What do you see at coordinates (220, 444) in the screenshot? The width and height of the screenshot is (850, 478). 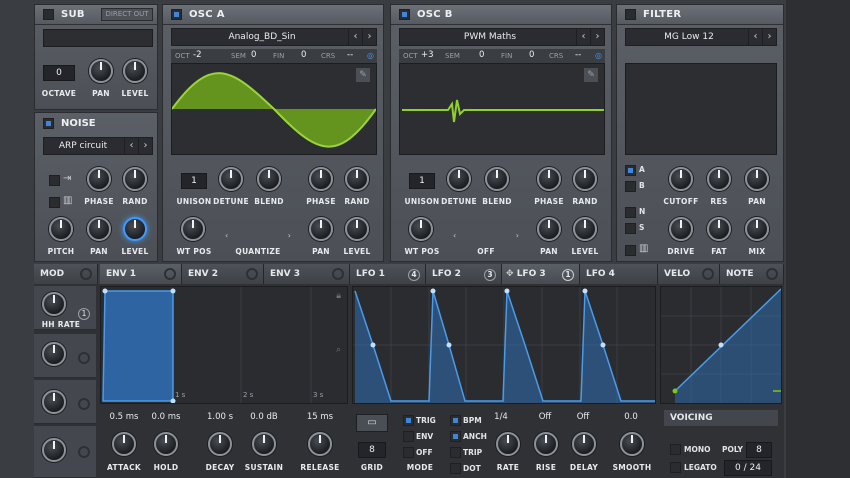 I see `decay-knob` at bounding box center [220, 444].